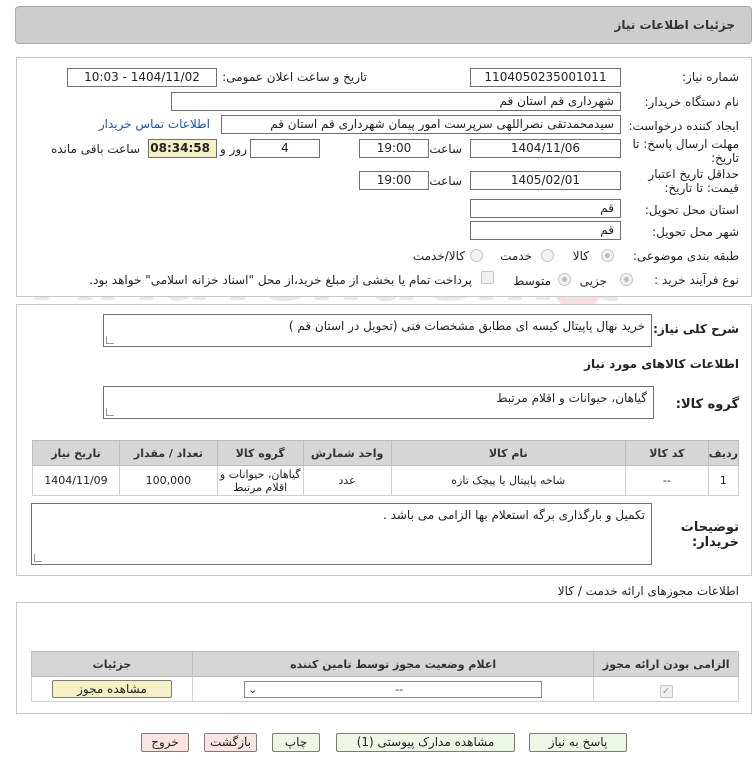 This screenshot has width=755, height=769. What do you see at coordinates (666, 453) in the screenshot?
I see `col-code: کد کالا` at bounding box center [666, 453].